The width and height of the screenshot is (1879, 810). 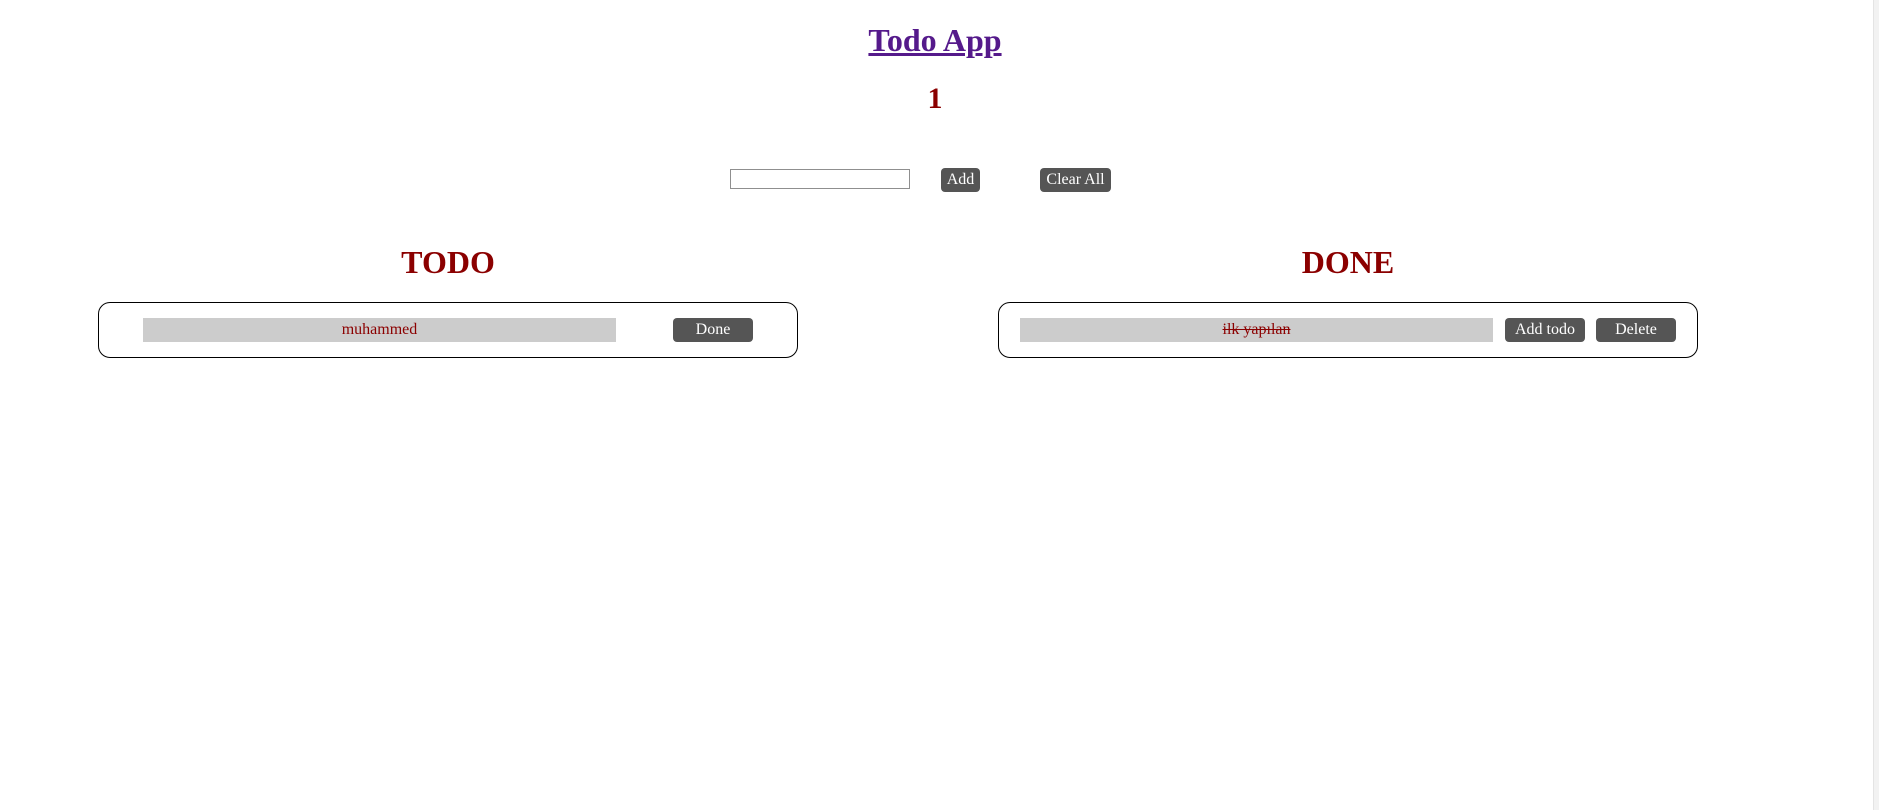 What do you see at coordinates (1636, 330) in the screenshot?
I see `delete-button: Delete` at bounding box center [1636, 330].